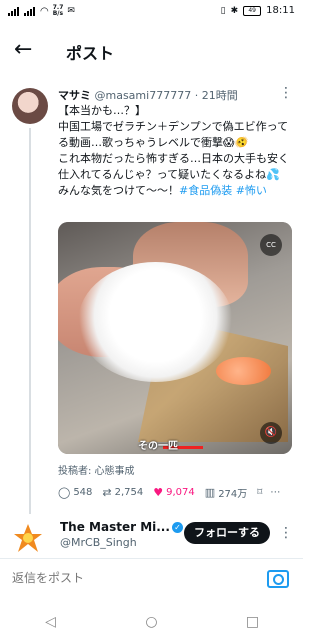 This screenshot has width=320, height=640. What do you see at coordinates (158, 446) in the screenshot?
I see `video-overlay-text: その一匹` at bounding box center [158, 446].